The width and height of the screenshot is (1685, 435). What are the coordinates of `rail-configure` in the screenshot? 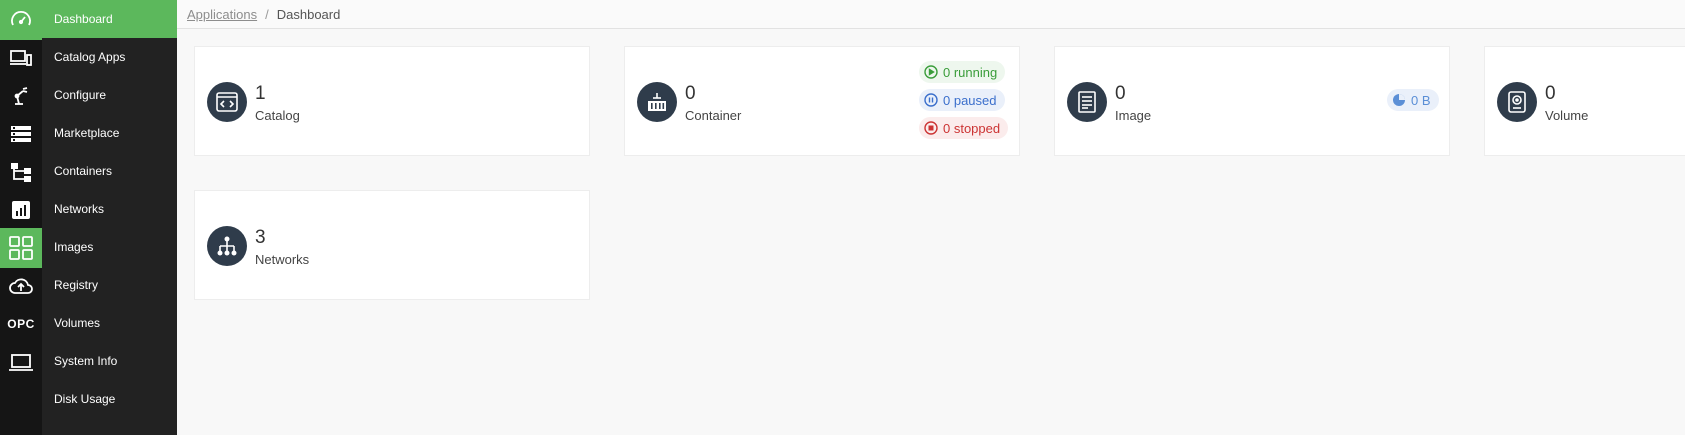 It's located at (21, 96).